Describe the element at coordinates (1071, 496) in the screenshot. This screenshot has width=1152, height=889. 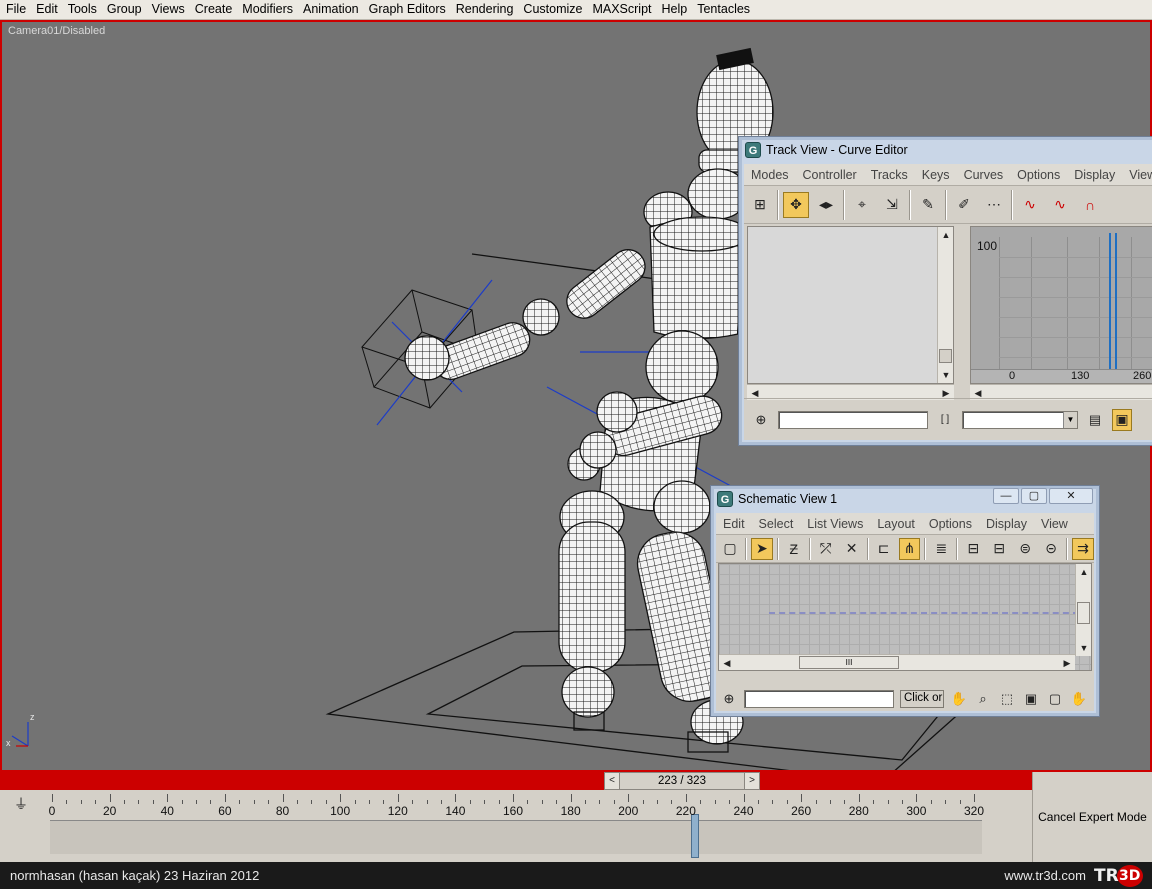
I see `close-icon: ✕` at that location.